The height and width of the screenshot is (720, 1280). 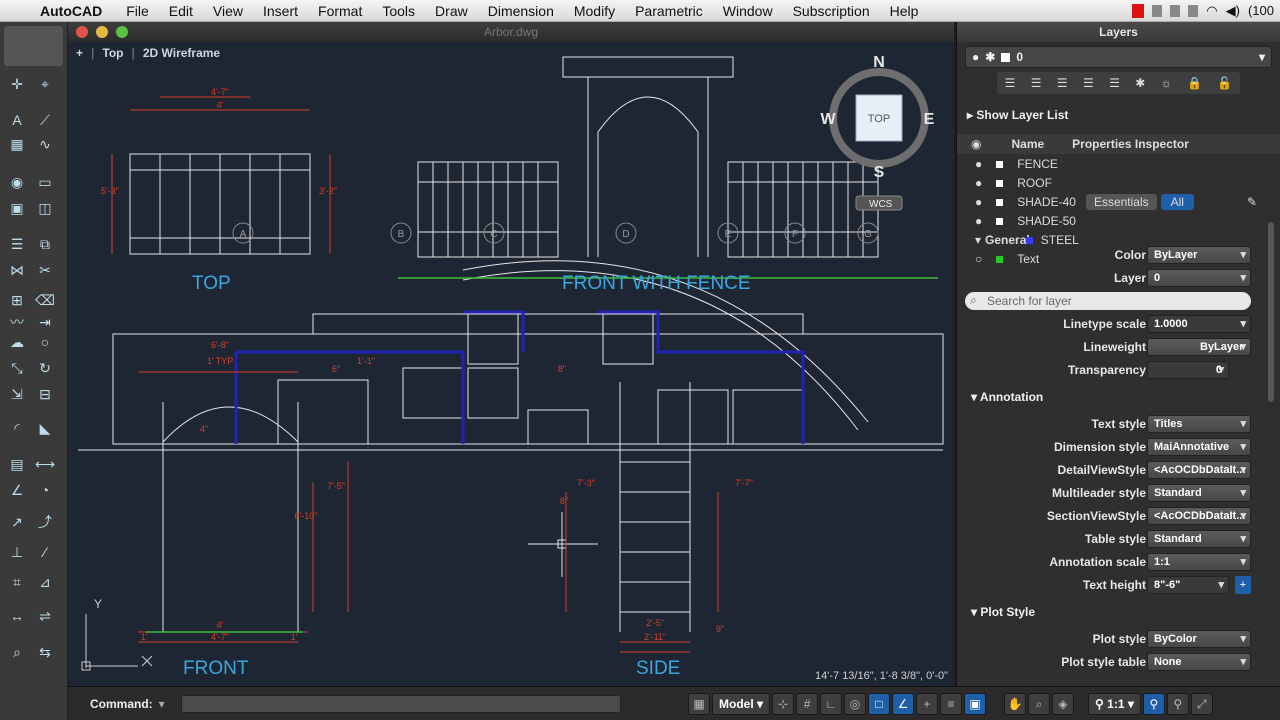 What do you see at coordinates (45, 464) in the screenshot?
I see `dimension-linear-icon: ⟷` at bounding box center [45, 464].